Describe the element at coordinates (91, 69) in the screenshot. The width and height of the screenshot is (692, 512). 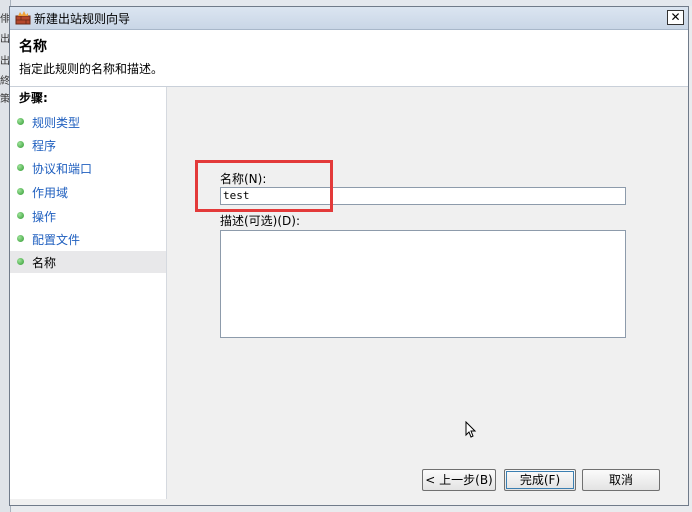
I see `page-description: 指定此规则的名称和描述。` at that location.